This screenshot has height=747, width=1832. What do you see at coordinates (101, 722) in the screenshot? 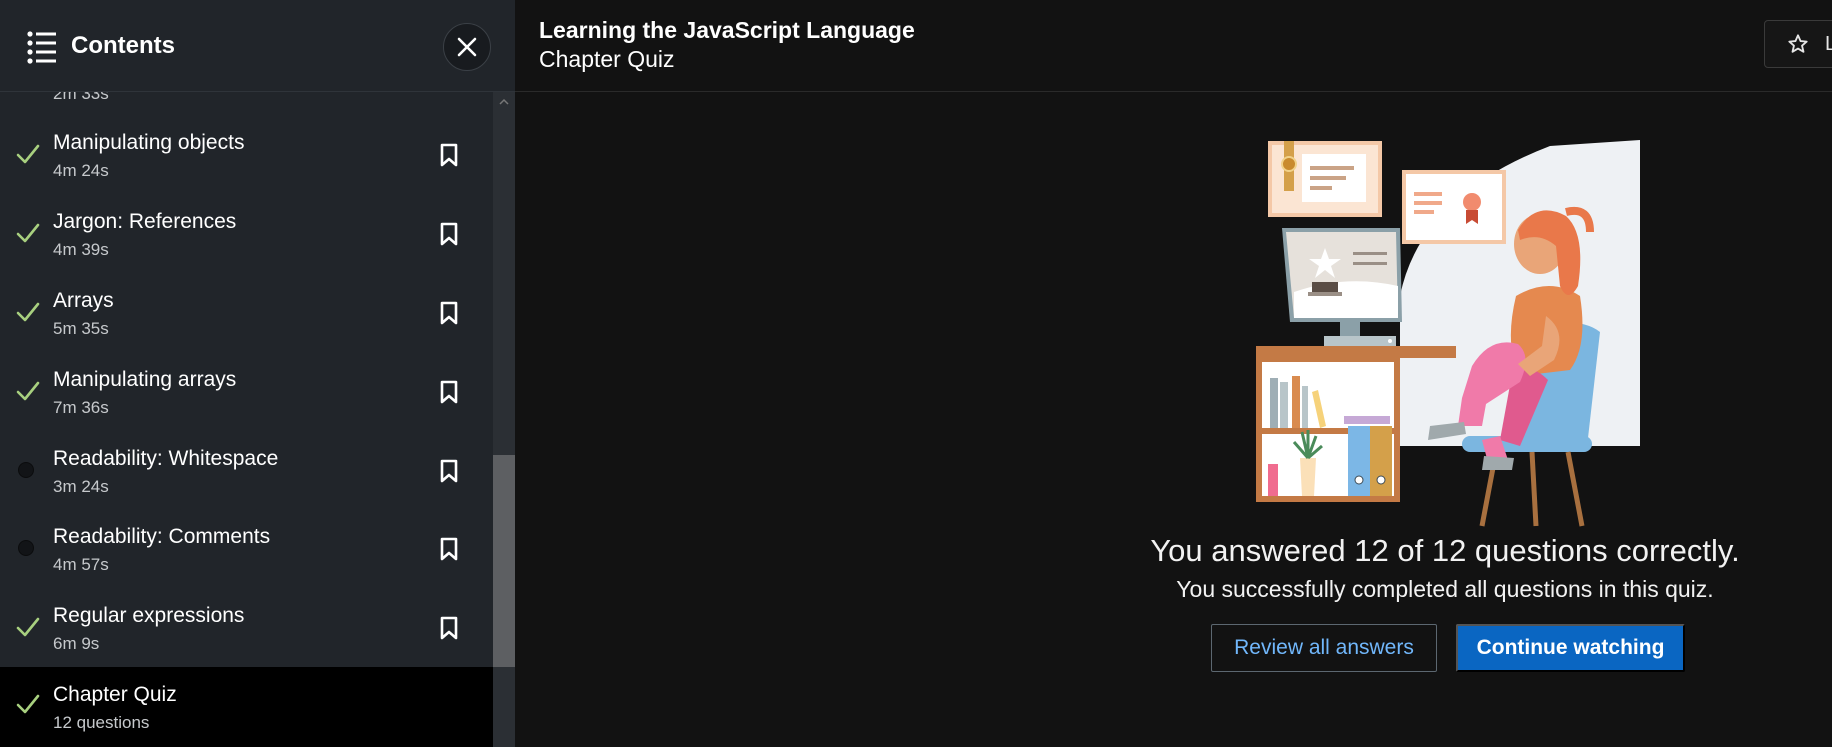
I see `item-duration: 12 questions` at bounding box center [101, 722].